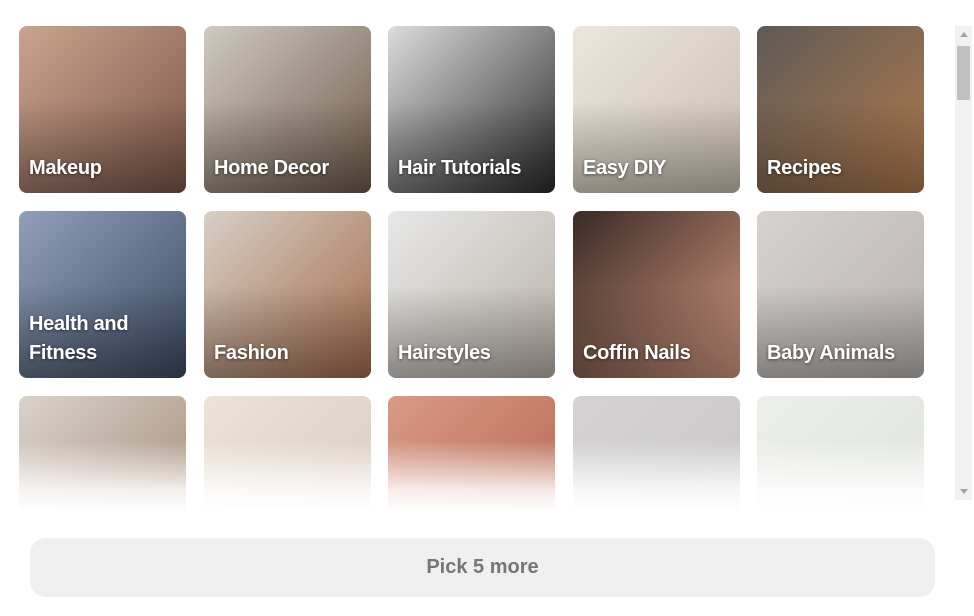 The image size is (974, 616). What do you see at coordinates (637, 353) in the screenshot?
I see `topic-label: Coffin Nails` at bounding box center [637, 353].